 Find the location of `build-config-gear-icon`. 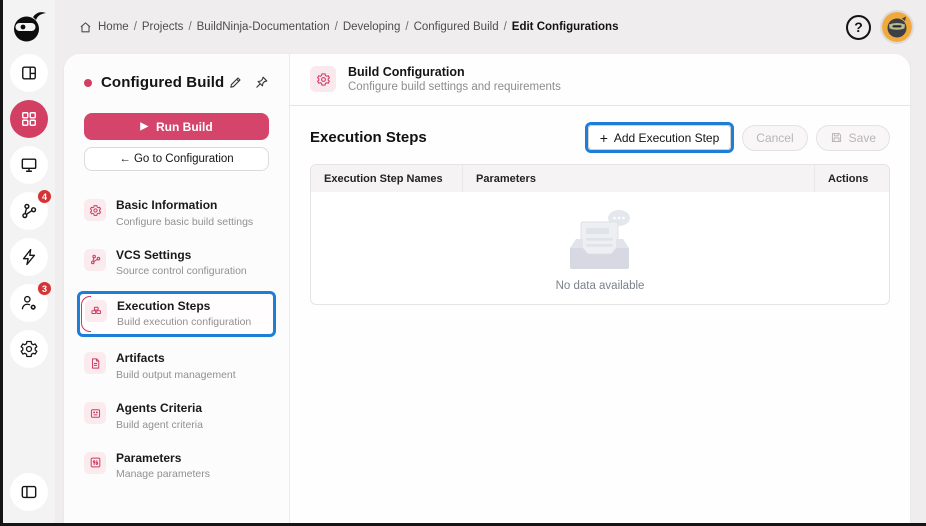

build-config-gear-icon is located at coordinates (323, 79).